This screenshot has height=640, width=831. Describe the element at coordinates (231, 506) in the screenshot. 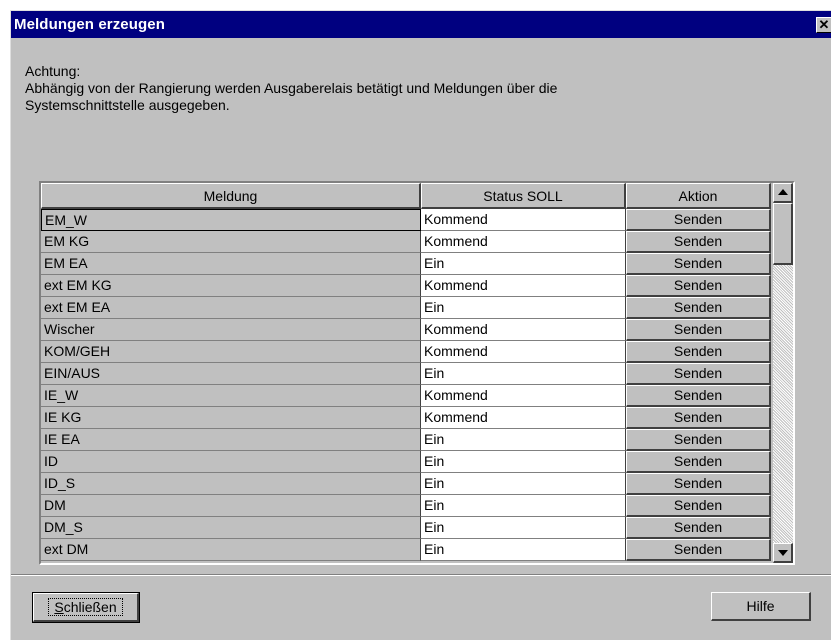

I see `meldung-cell: DM` at that location.